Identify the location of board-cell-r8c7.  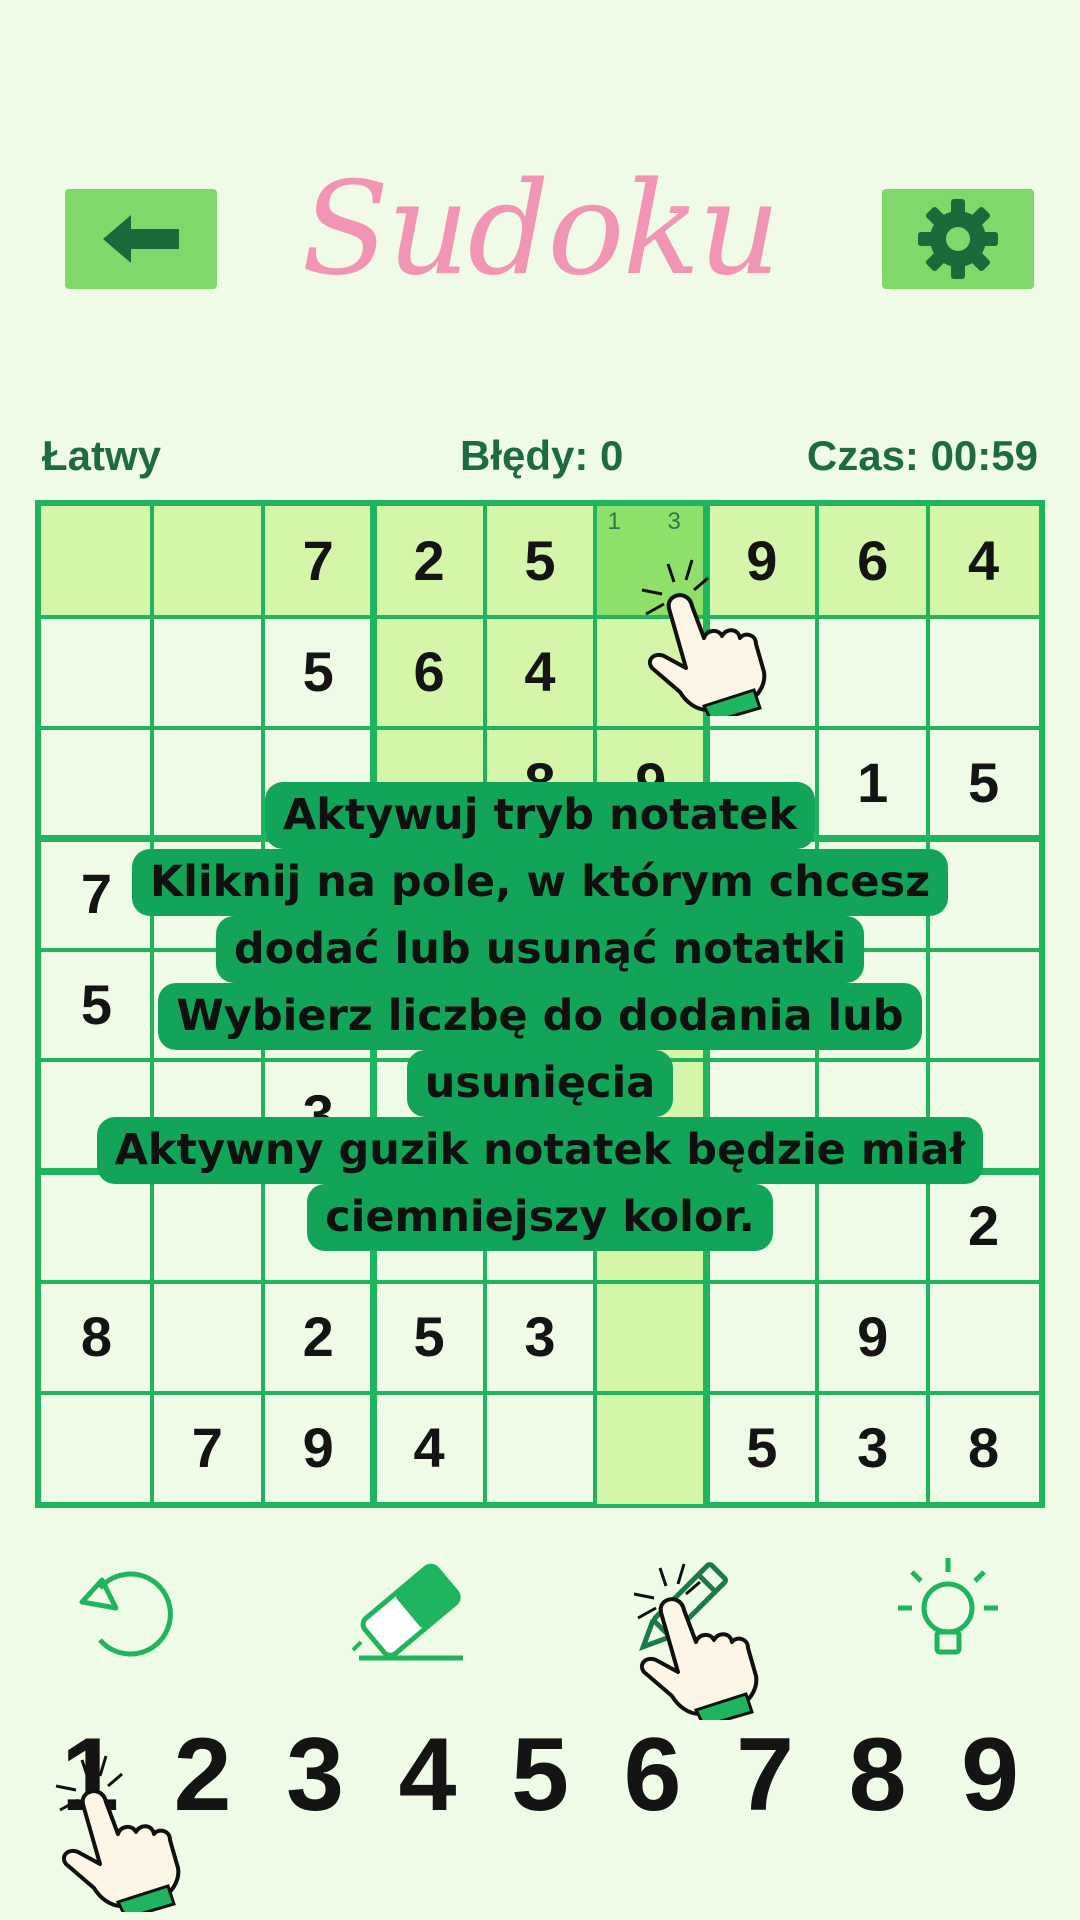
(761, 1337).